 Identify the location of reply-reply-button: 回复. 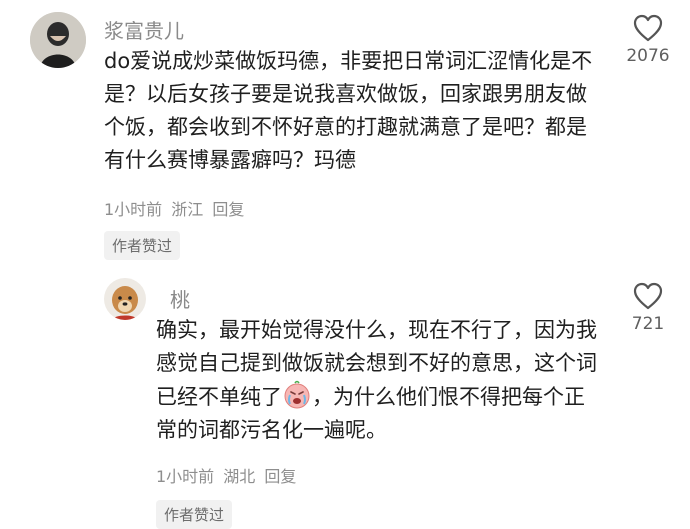
(280, 476).